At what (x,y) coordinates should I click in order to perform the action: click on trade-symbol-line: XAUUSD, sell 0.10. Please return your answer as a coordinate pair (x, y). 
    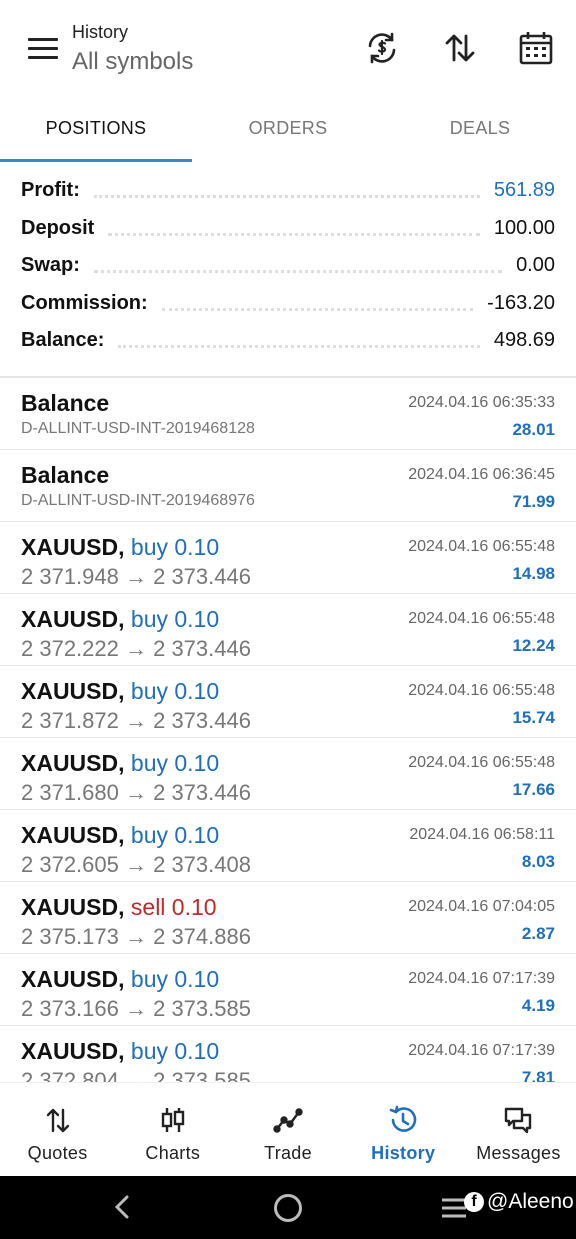
    Looking at the image, I should click on (119, 907).